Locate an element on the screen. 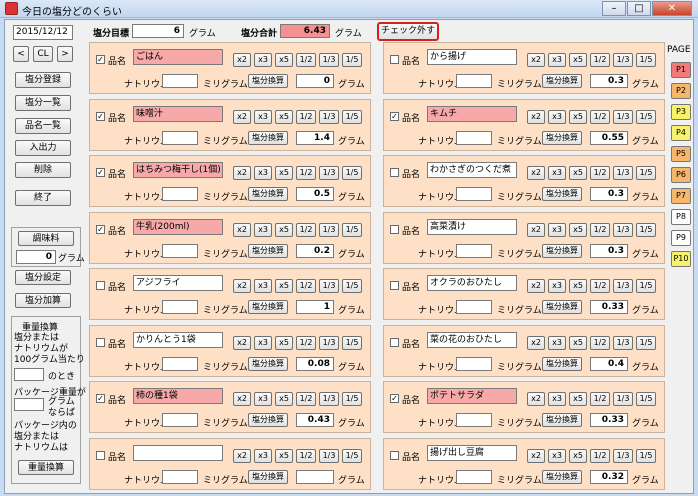 The image size is (698, 496). right-item-name-field: から揚げ is located at coordinates (472, 57).